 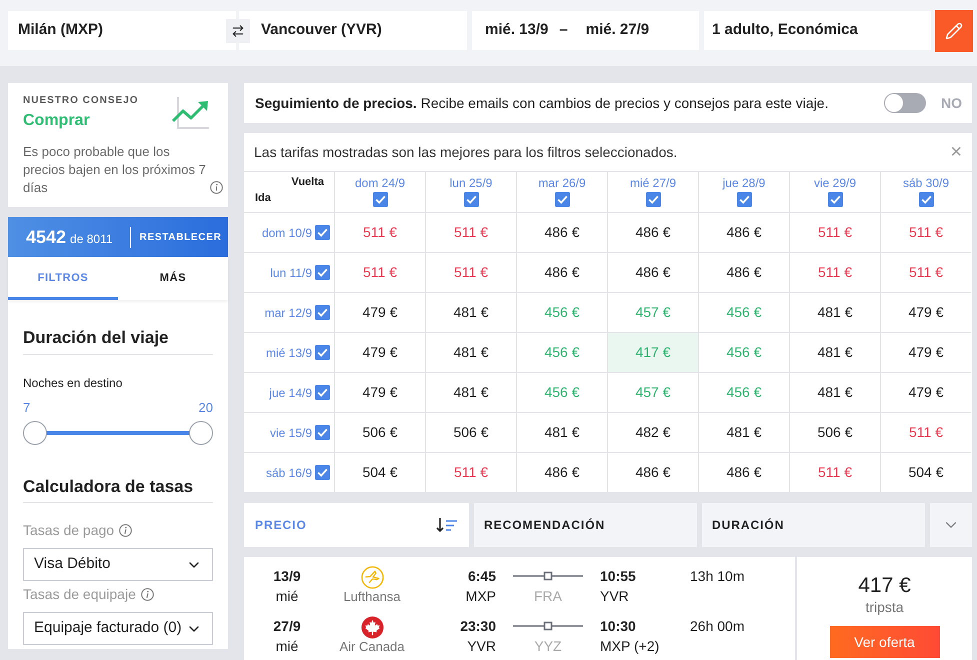 I want to click on swap-button, so click(x=238, y=31).